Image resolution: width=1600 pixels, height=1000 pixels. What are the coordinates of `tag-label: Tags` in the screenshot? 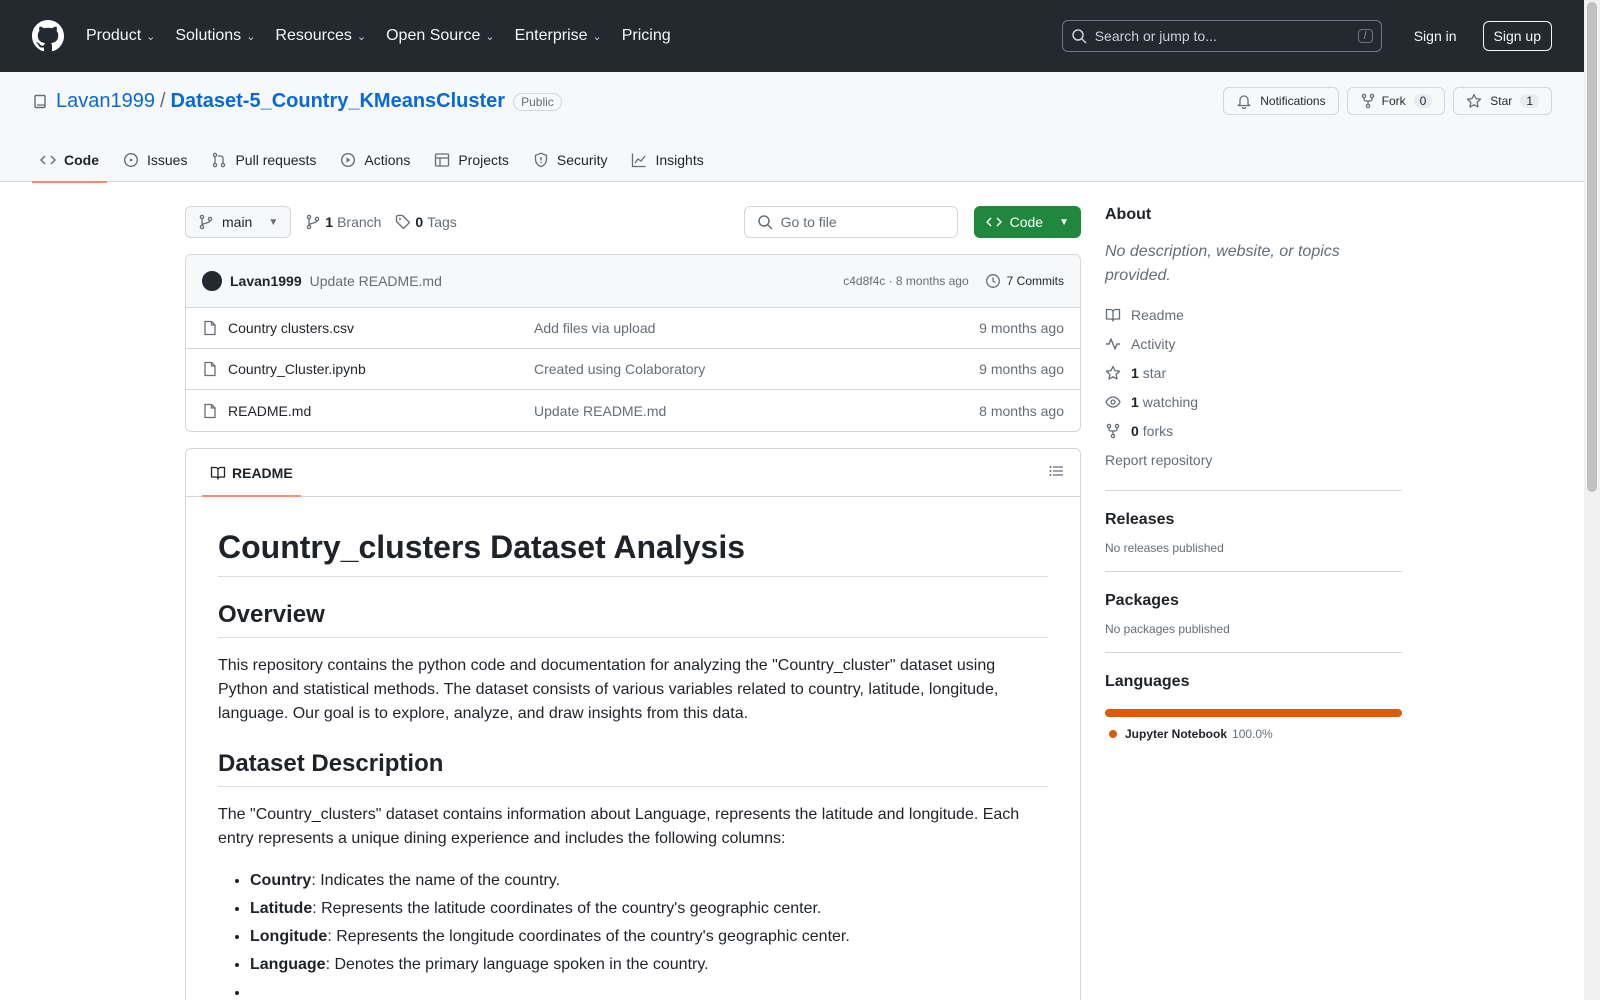 It's located at (442, 222).